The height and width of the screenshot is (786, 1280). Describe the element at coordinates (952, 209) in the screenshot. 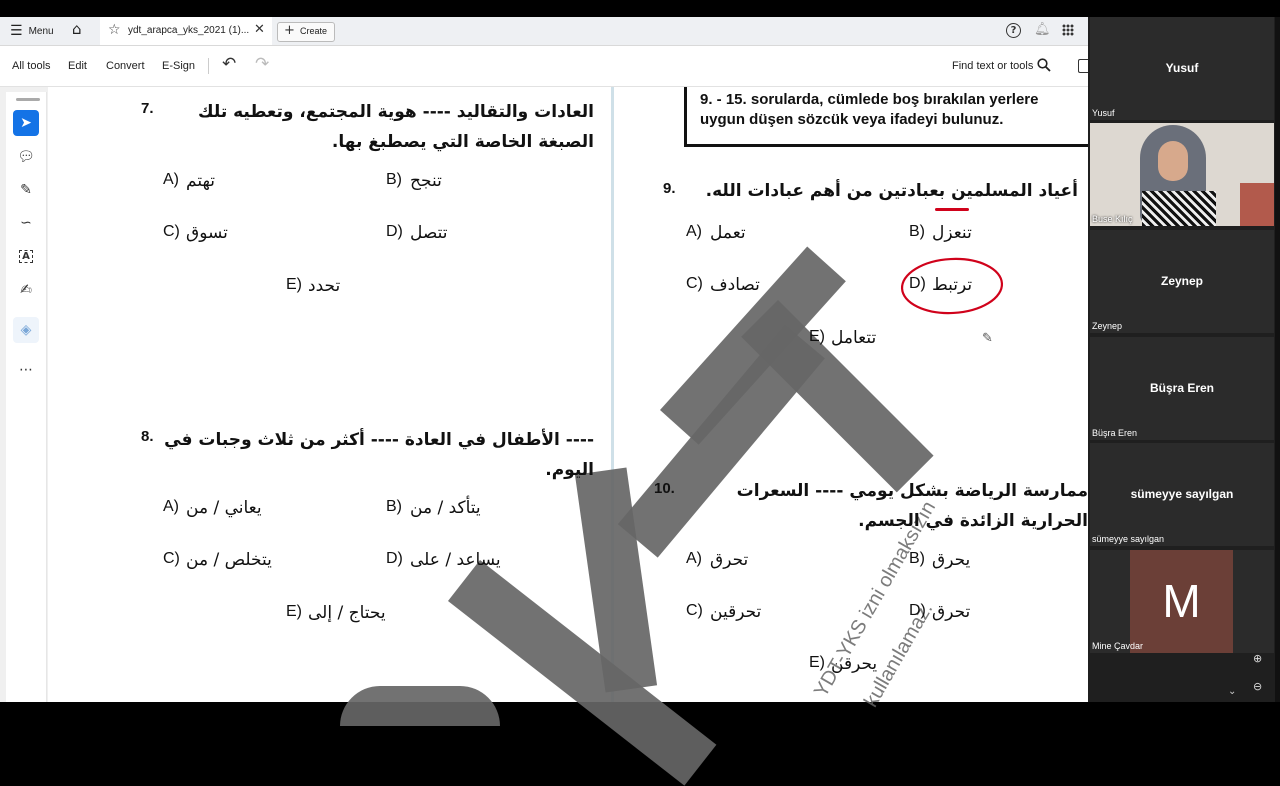

I see `red-underline-annotation` at that location.